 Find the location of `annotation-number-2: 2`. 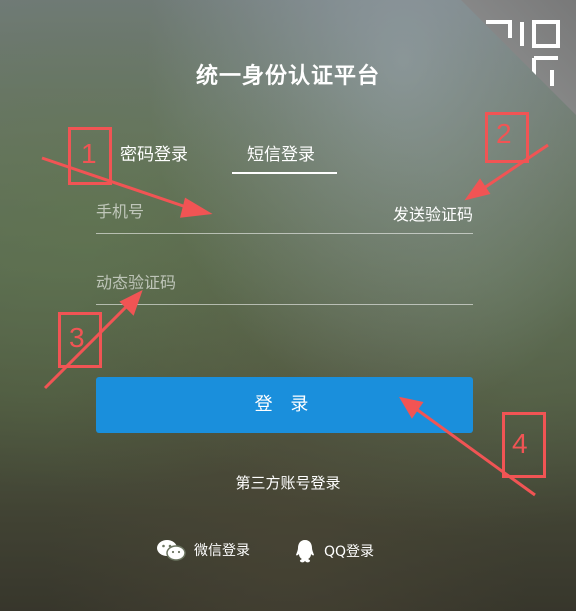

annotation-number-2: 2 is located at coordinates (504, 133).